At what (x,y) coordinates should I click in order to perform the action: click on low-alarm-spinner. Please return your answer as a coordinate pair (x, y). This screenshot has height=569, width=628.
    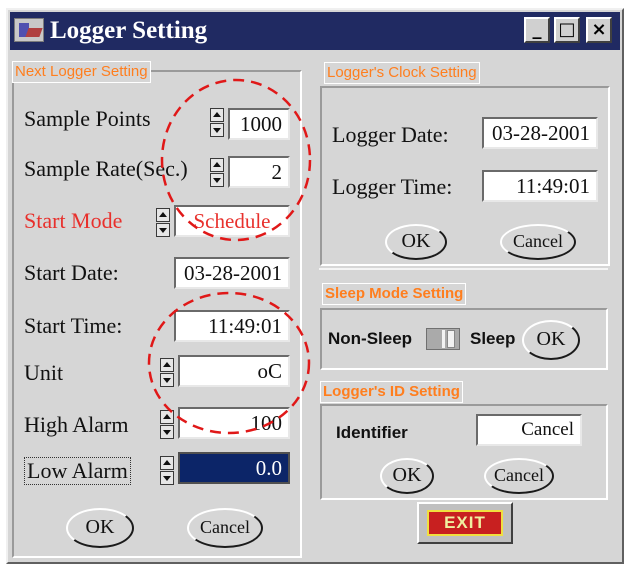
    Looking at the image, I should click on (167, 471).